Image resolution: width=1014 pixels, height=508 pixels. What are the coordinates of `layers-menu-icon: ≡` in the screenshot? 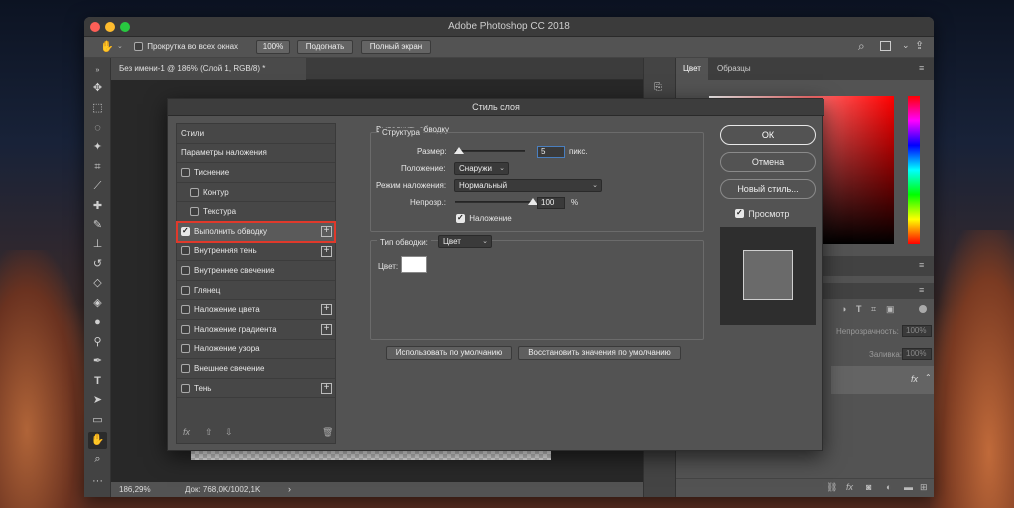 It's located at (921, 290).